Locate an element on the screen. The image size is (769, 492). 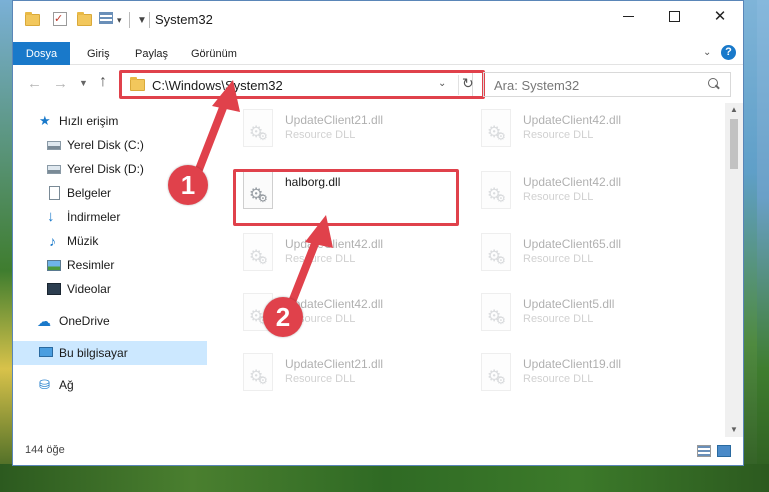
scroll-down-icon: ▼ is located at coordinates (734, 429).